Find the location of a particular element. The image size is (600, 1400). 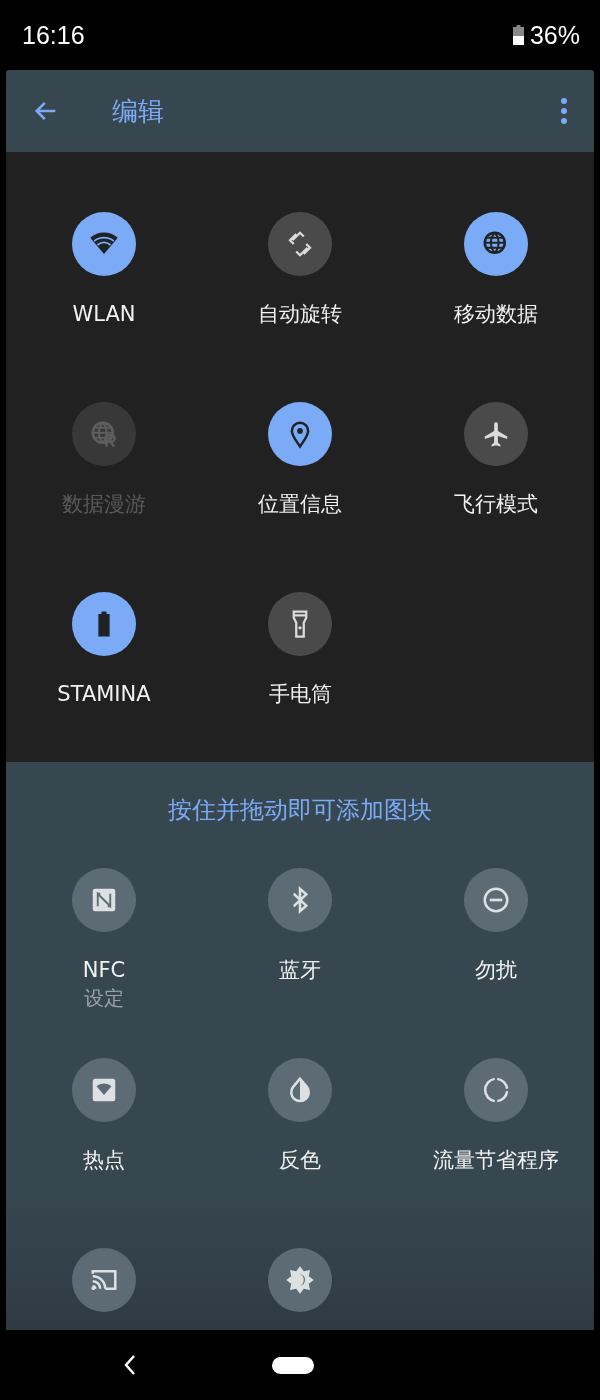

back-chevron-icon is located at coordinates (130, 1365).